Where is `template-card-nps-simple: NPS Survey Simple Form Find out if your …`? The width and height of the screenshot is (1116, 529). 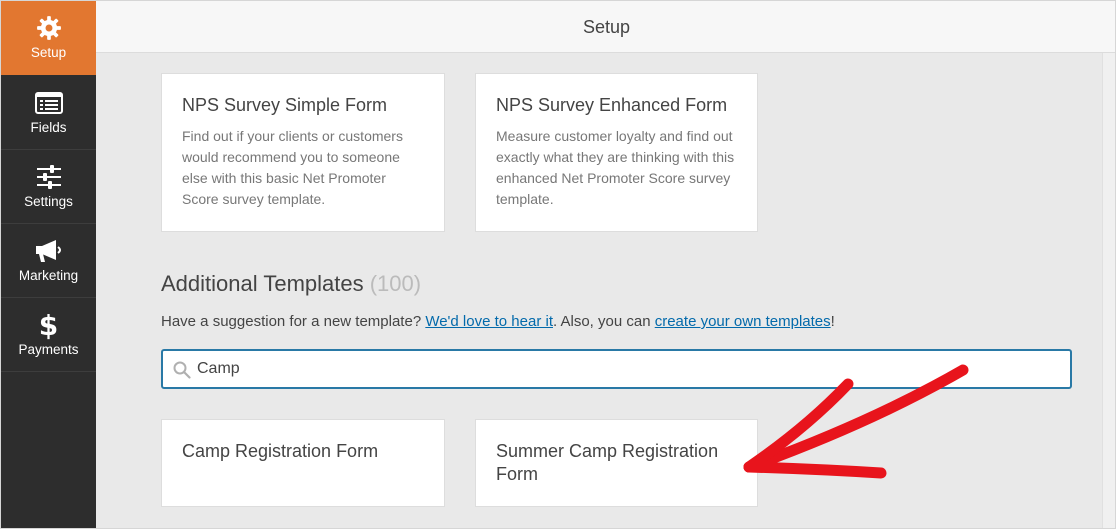 template-card-nps-simple: NPS Survey Simple Form Find out if your … is located at coordinates (303, 152).